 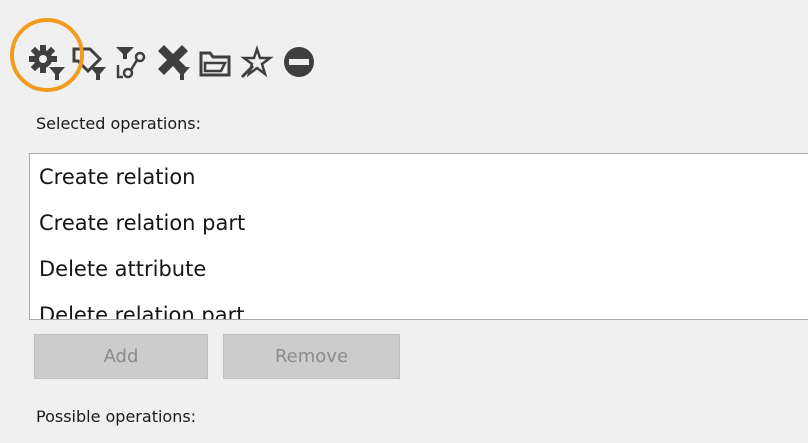 I want to click on type-filter-icon, so click(x=89, y=62).